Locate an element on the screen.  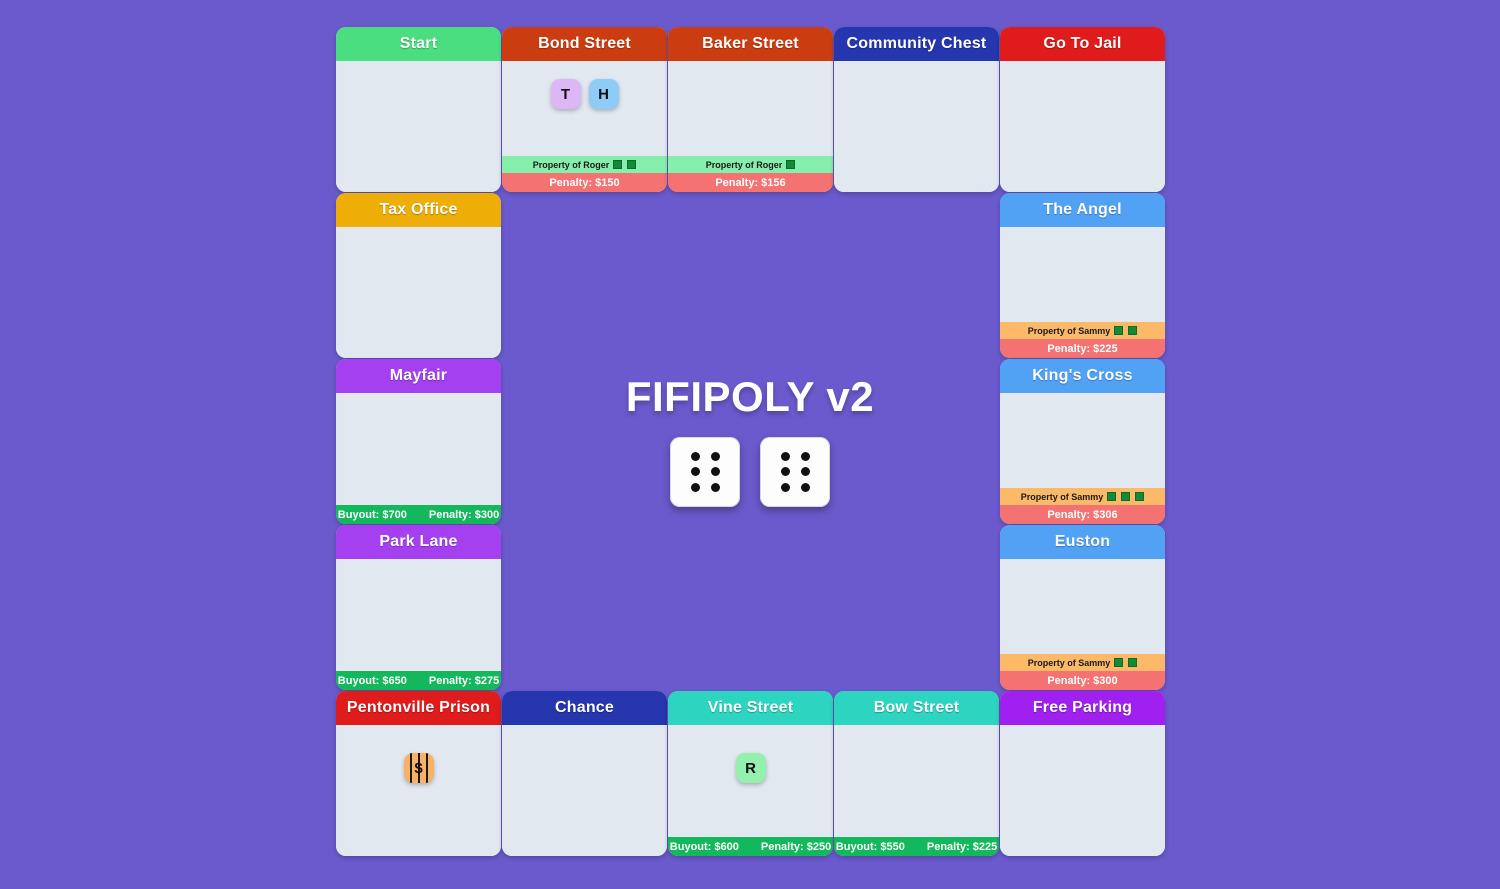
player-token-t: T is located at coordinates (565, 94).